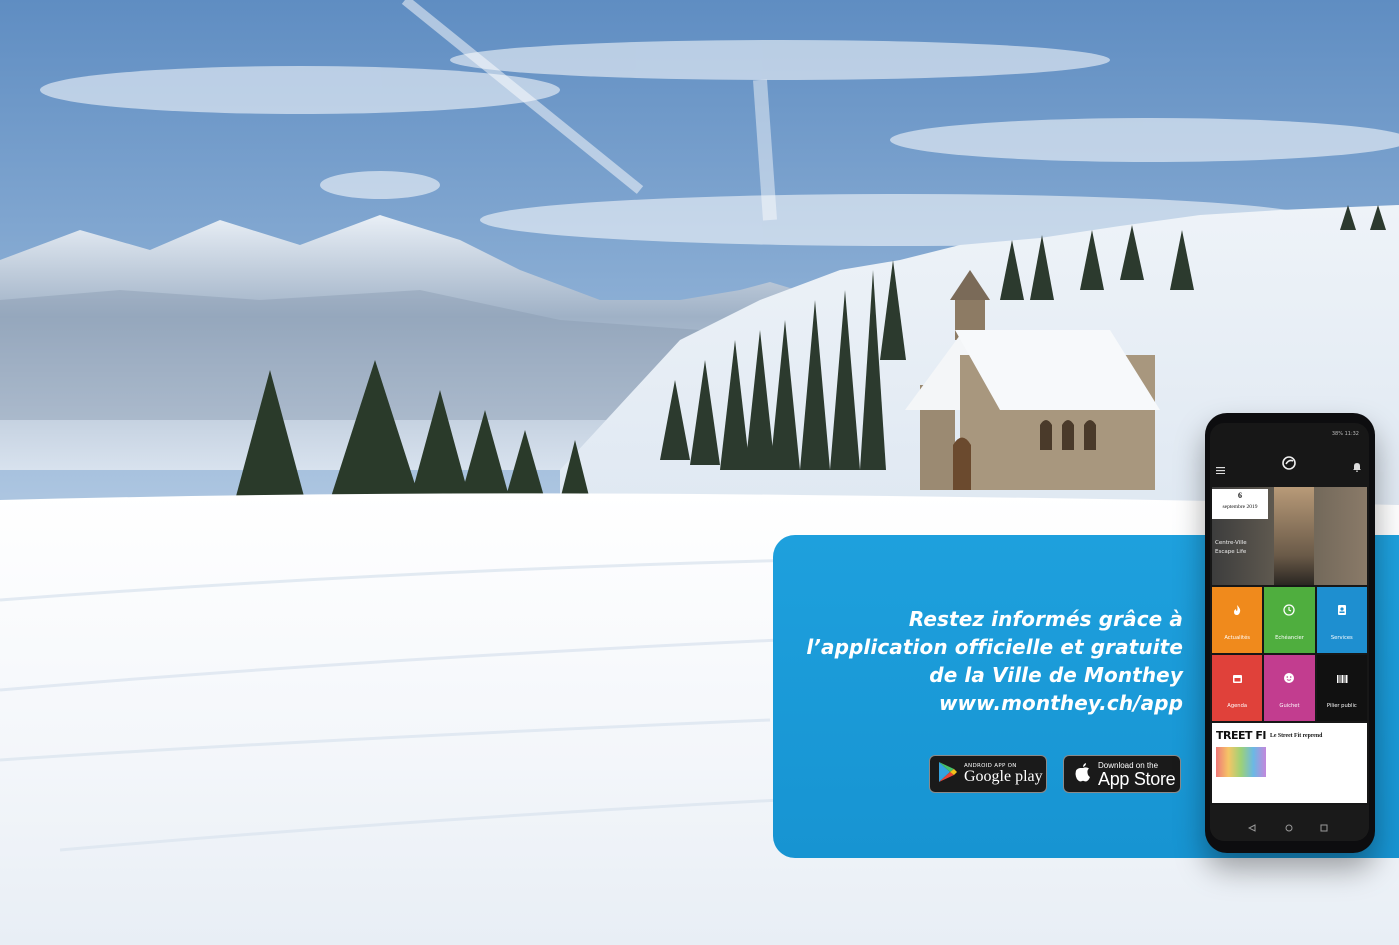 This screenshot has height=945, width=1399. I want to click on event-caption-line-2: Escape Life, so click(1231, 552).